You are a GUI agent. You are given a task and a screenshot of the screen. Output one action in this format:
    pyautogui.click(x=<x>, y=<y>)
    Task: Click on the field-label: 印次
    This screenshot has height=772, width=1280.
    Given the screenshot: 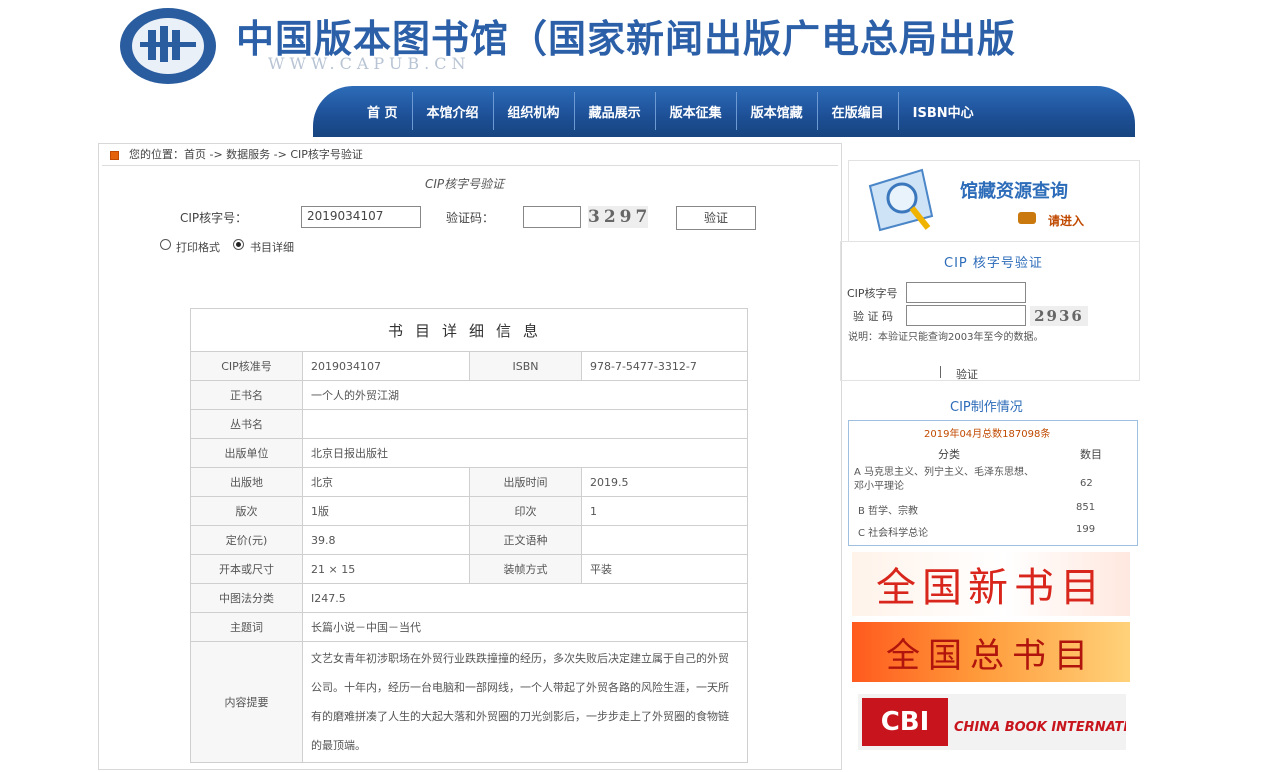 What is the action you would take?
    pyautogui.click(x=525, y=511)
    